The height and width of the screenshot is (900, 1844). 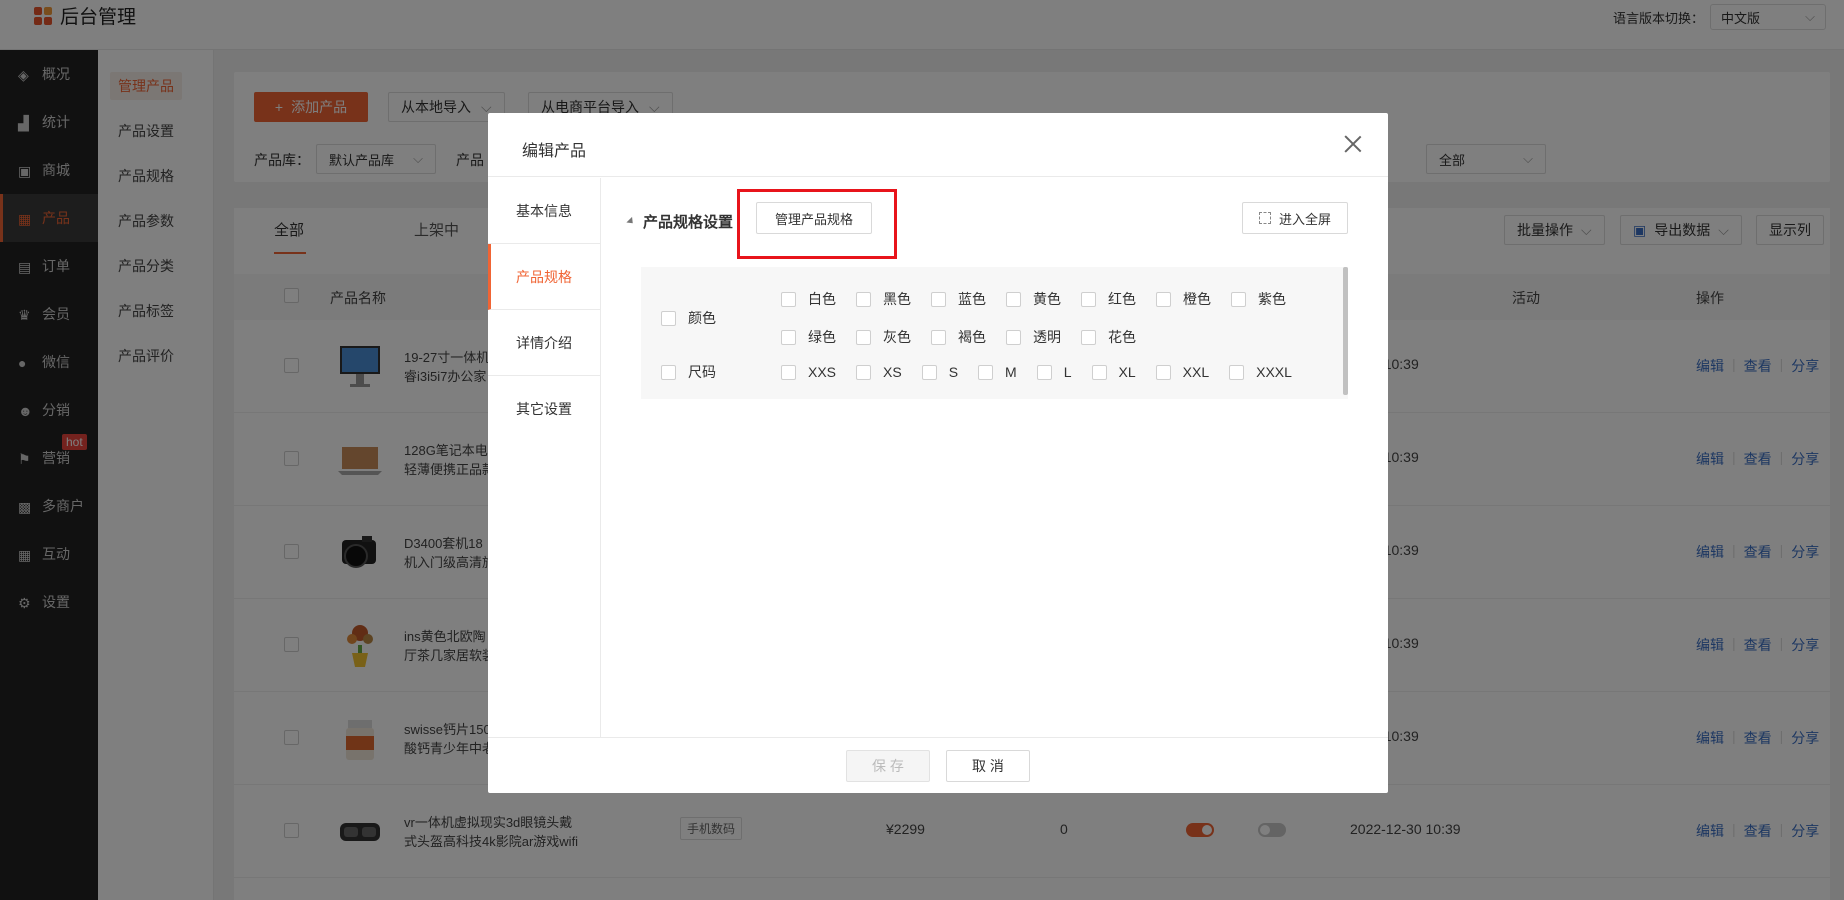 What do you see at coordinates (679, 221) in the screenshot?
I see `section-title: 产品规格设置` at bounding box center [679, 221].